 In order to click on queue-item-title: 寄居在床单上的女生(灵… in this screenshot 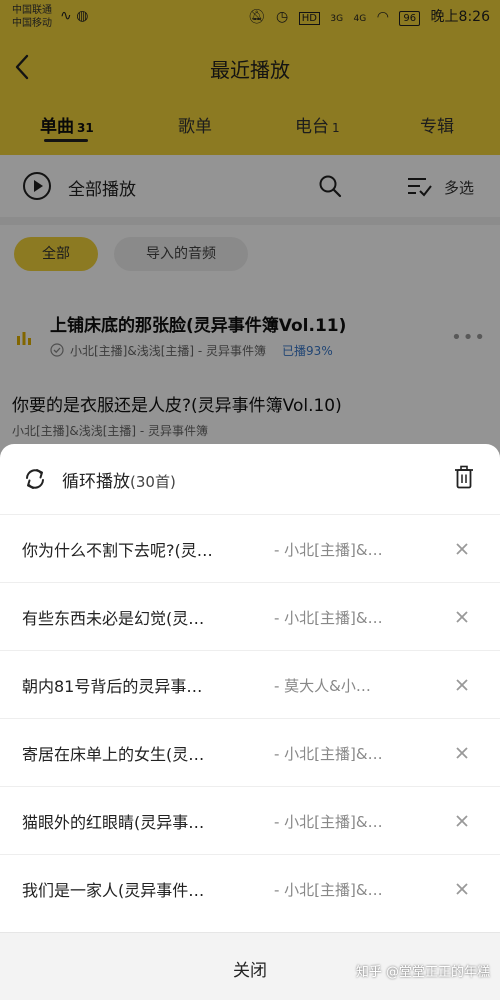, I will do `click(113, 754)`.